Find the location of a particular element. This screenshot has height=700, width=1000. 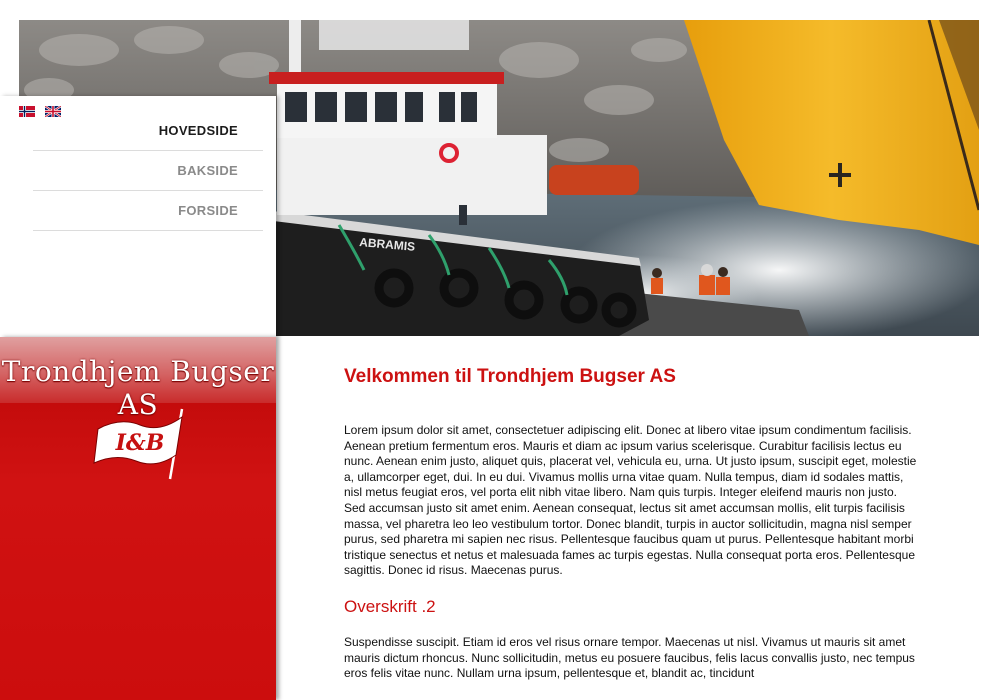

section-heading: Overskrift .2 is located at coordinates (390, 606).